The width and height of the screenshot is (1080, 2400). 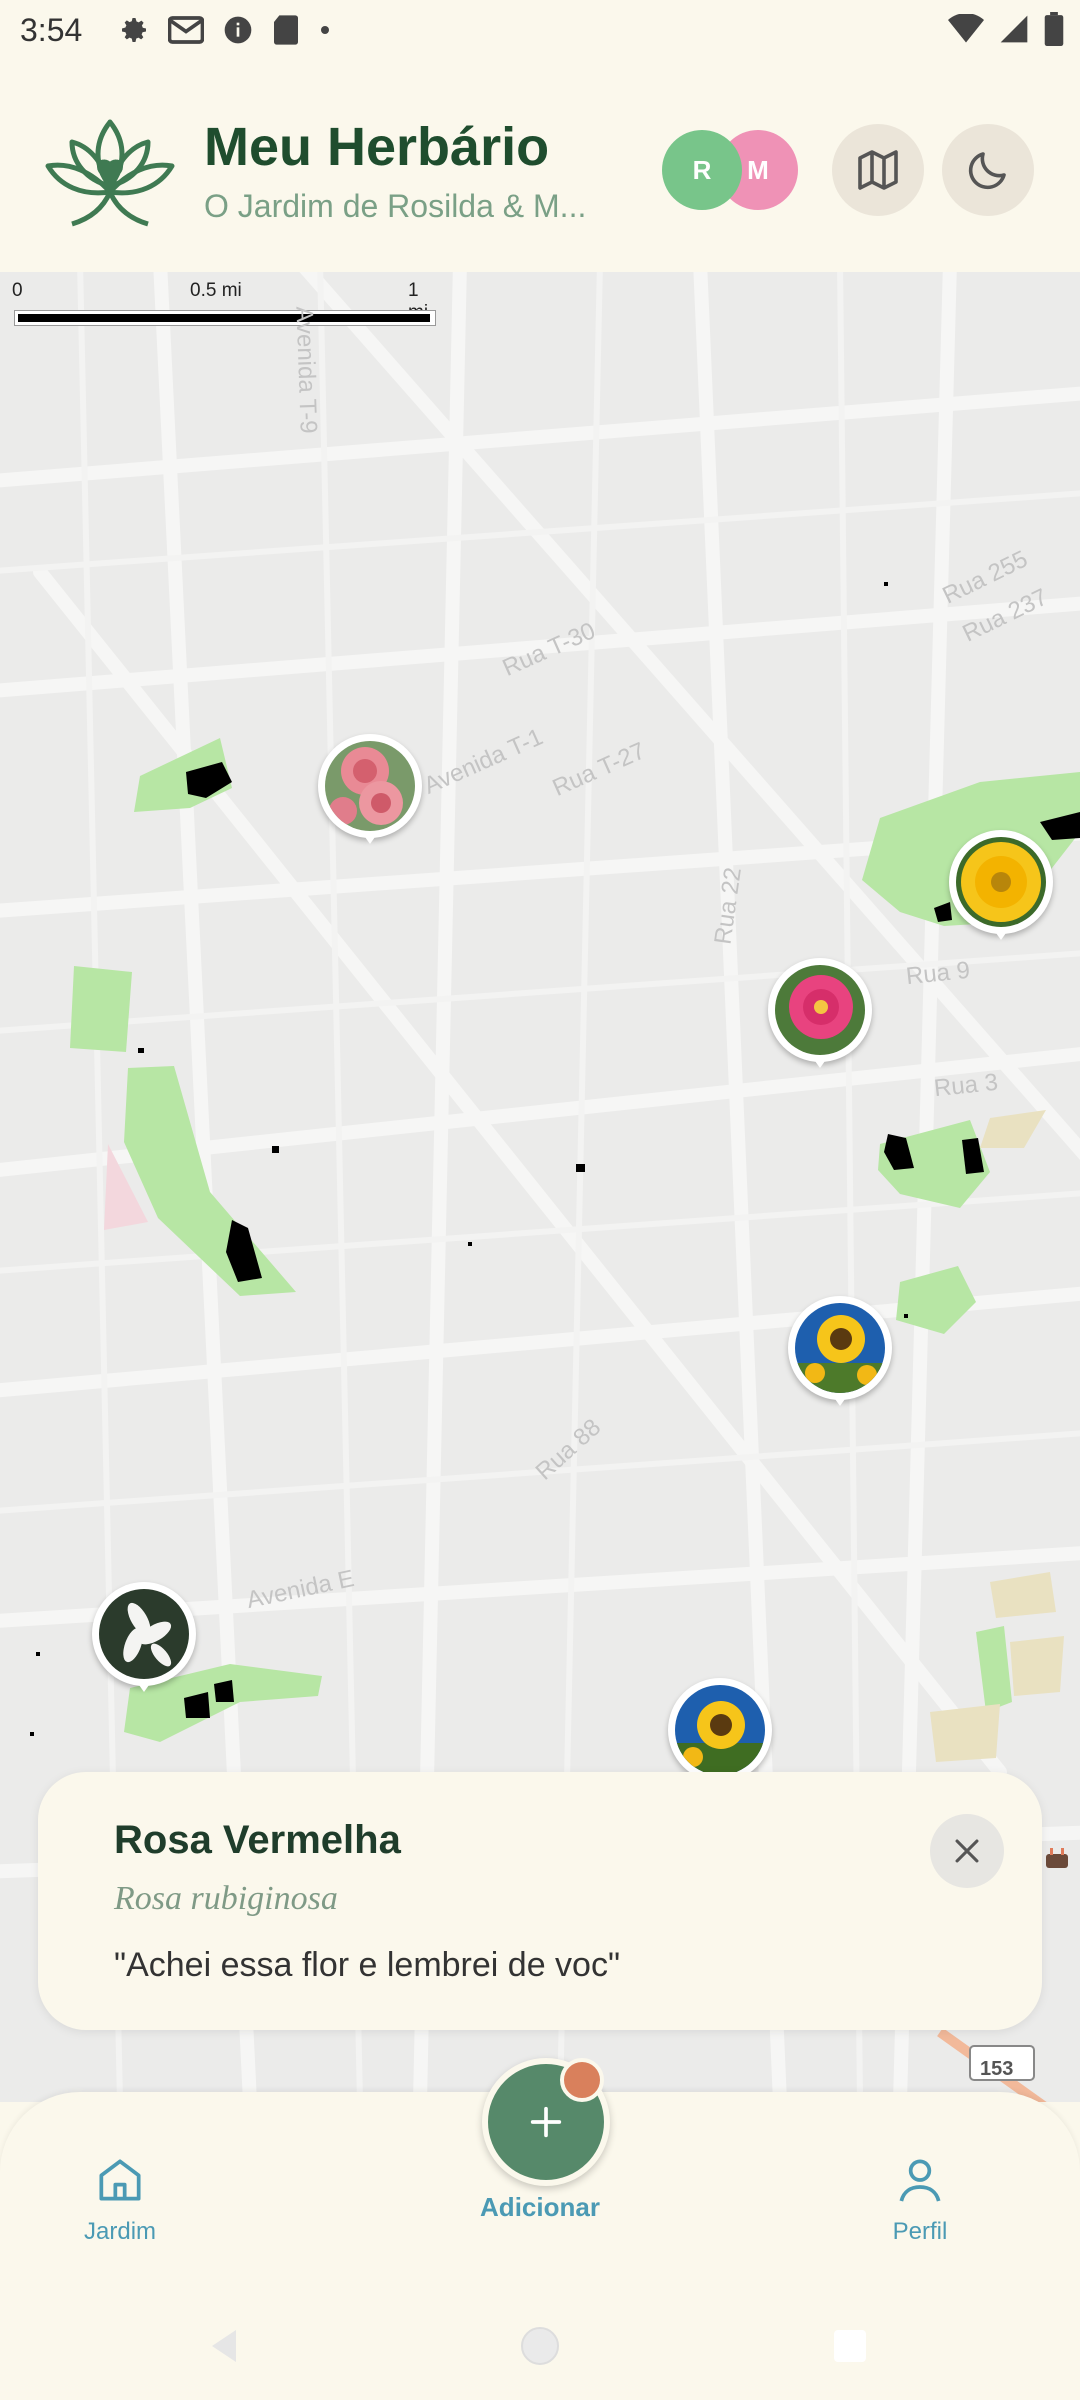 I want to click on theme-toggle-button, so click(x=988, y=170).